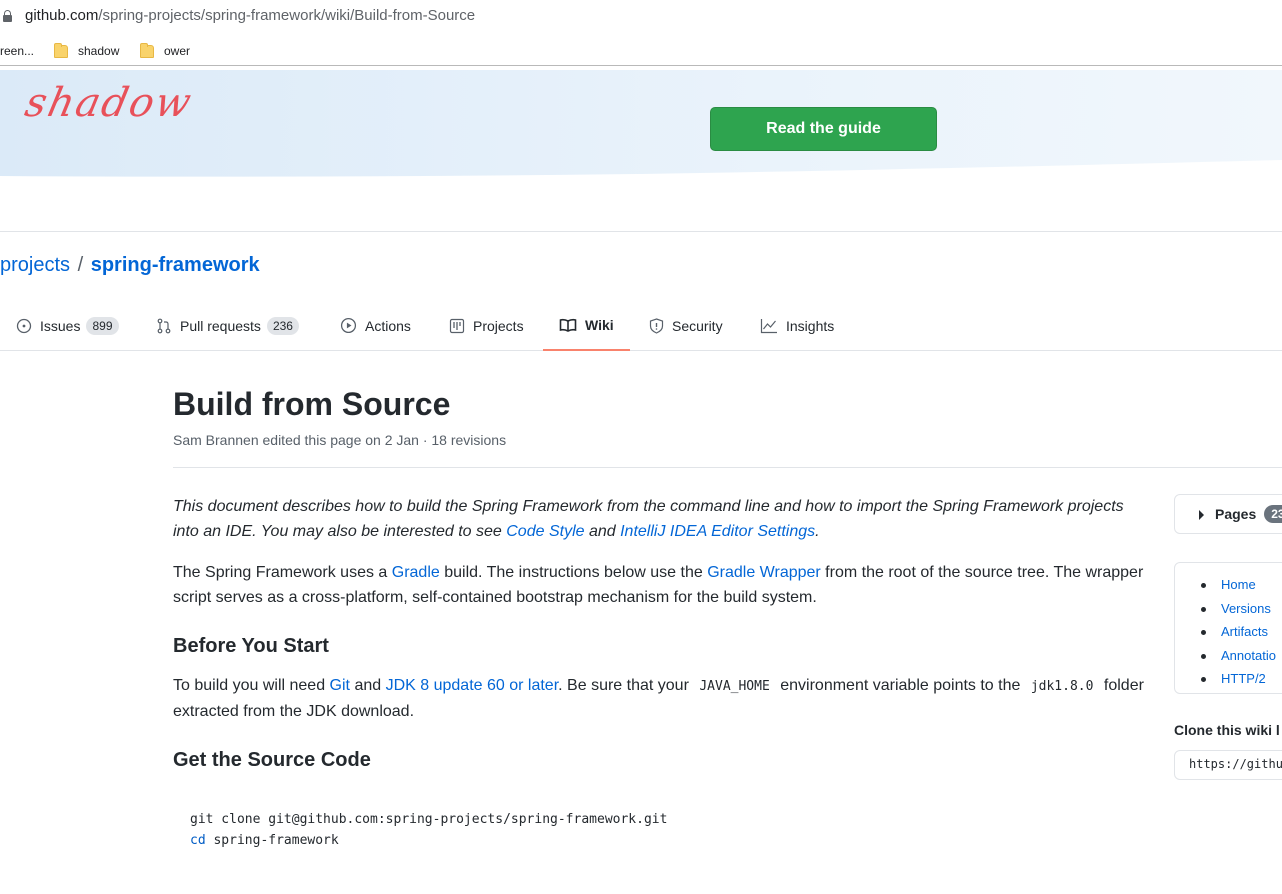 This screenshot has width=1282, height=894. Describe the element at coordinates (1228, 765) in the screenshot. I see `clone-url-input: https://githul` at that location.